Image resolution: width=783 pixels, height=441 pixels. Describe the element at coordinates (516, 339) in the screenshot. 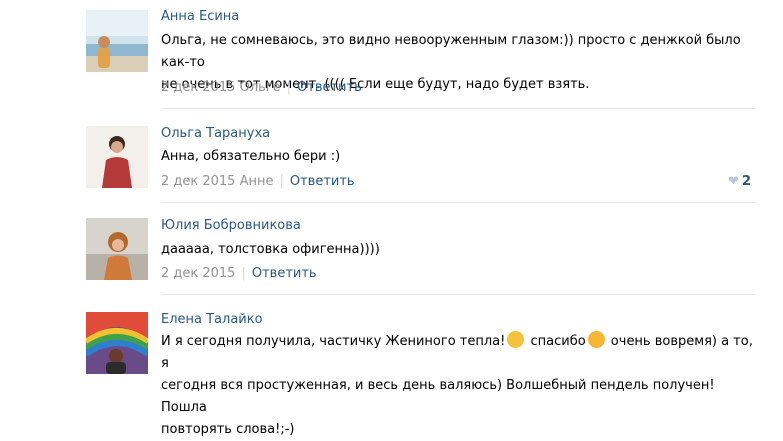

I see `smiling-emoji-icon` at that location.